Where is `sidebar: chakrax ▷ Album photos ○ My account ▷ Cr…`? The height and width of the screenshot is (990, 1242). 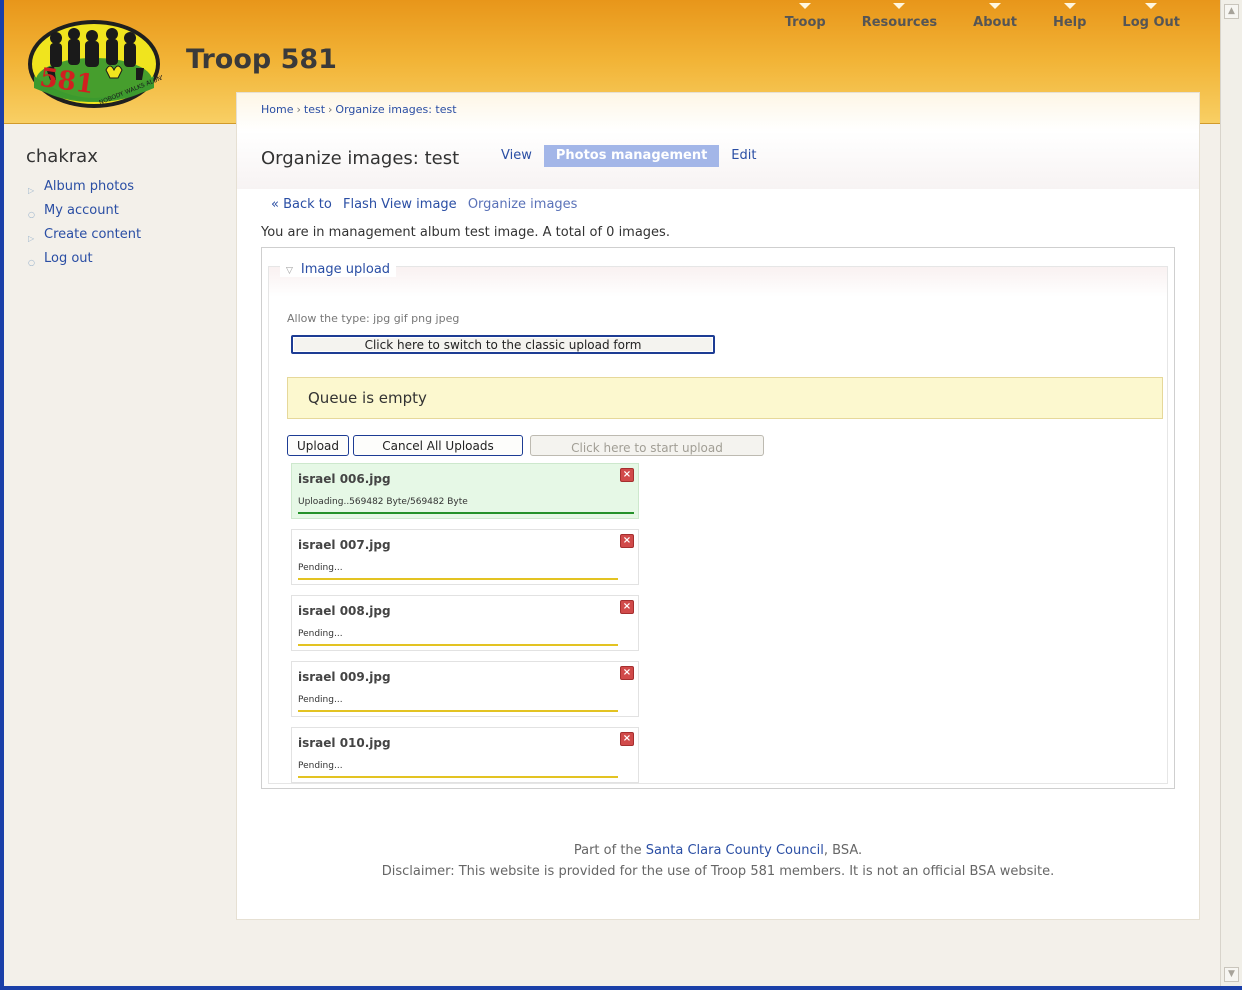
sidebar: chakrax ▷ Album photos ○ My account ▷ Cr… is located at coordinates (126, 209).